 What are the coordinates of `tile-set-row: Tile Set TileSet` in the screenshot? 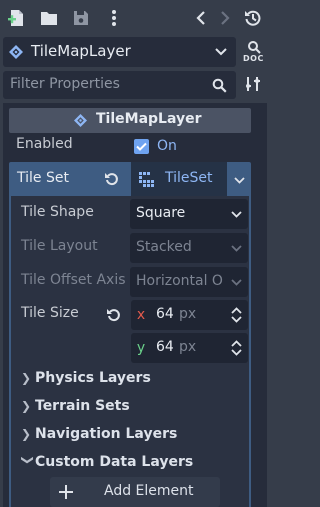 It's located at (130, 179).